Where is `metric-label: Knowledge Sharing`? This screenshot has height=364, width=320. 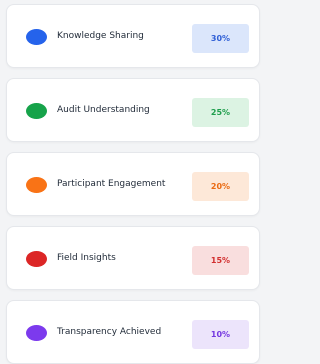 metric-label: Knowledge Sharing is located at coordinates (100, 36).